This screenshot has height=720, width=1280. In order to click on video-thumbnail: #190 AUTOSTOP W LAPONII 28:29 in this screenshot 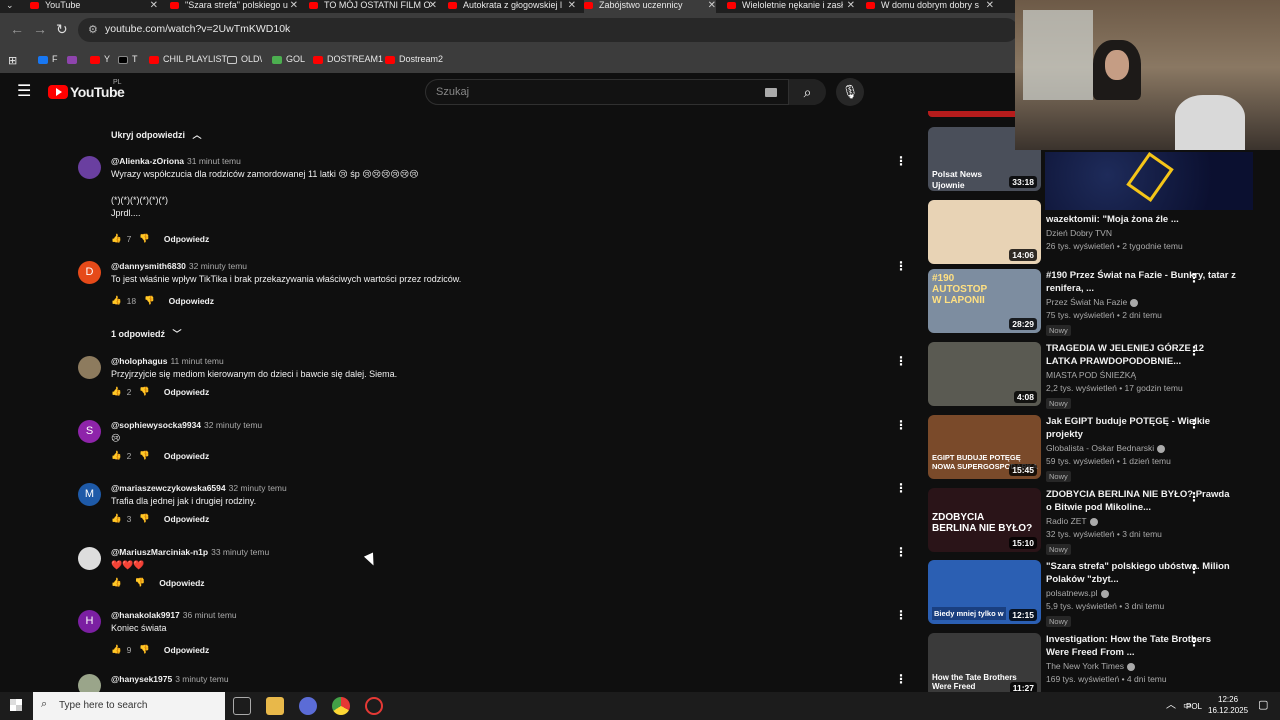, I will do `click(984, 301)`.